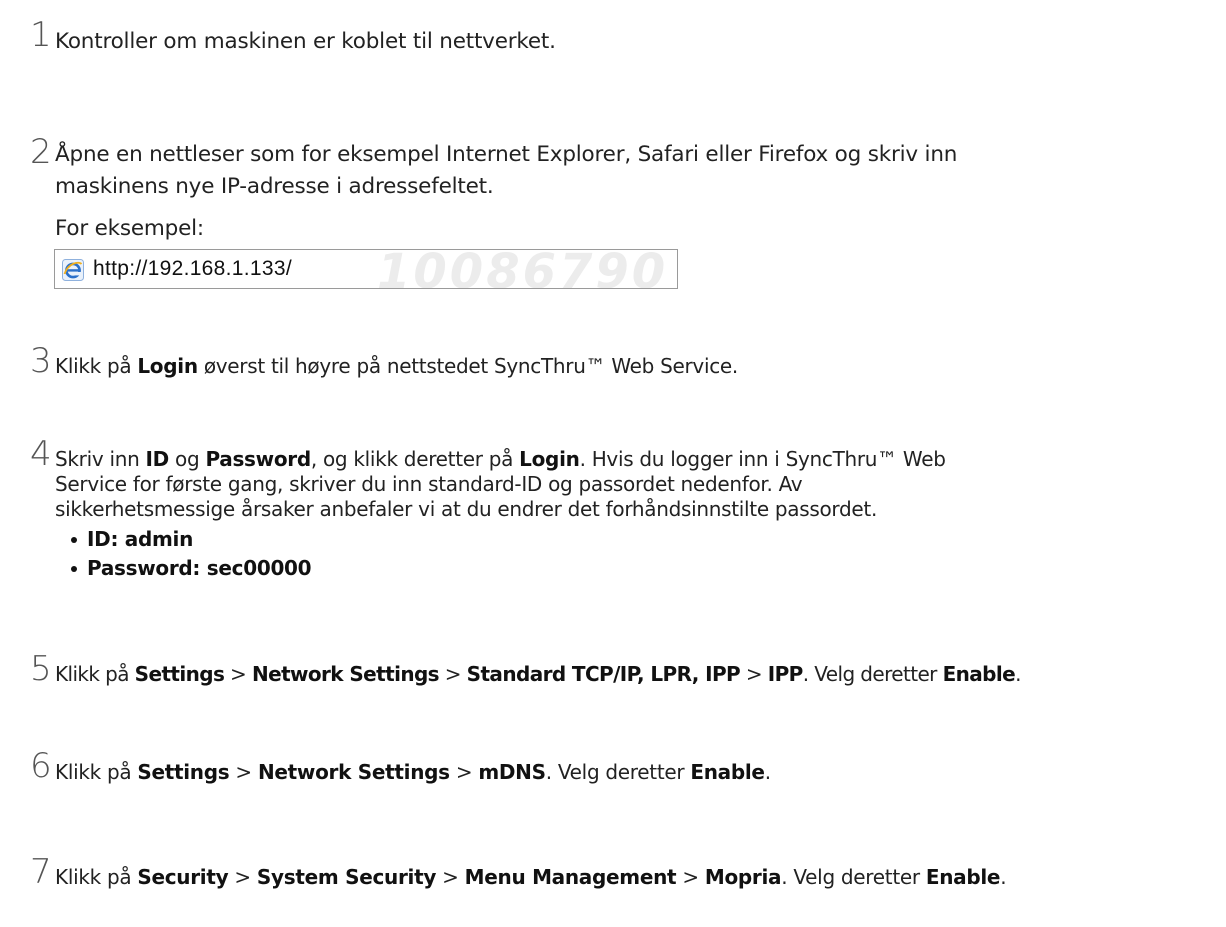 This screenshot has height=927, width=1226. I want to click on watermark-text: 10086790, so click(523, 269).